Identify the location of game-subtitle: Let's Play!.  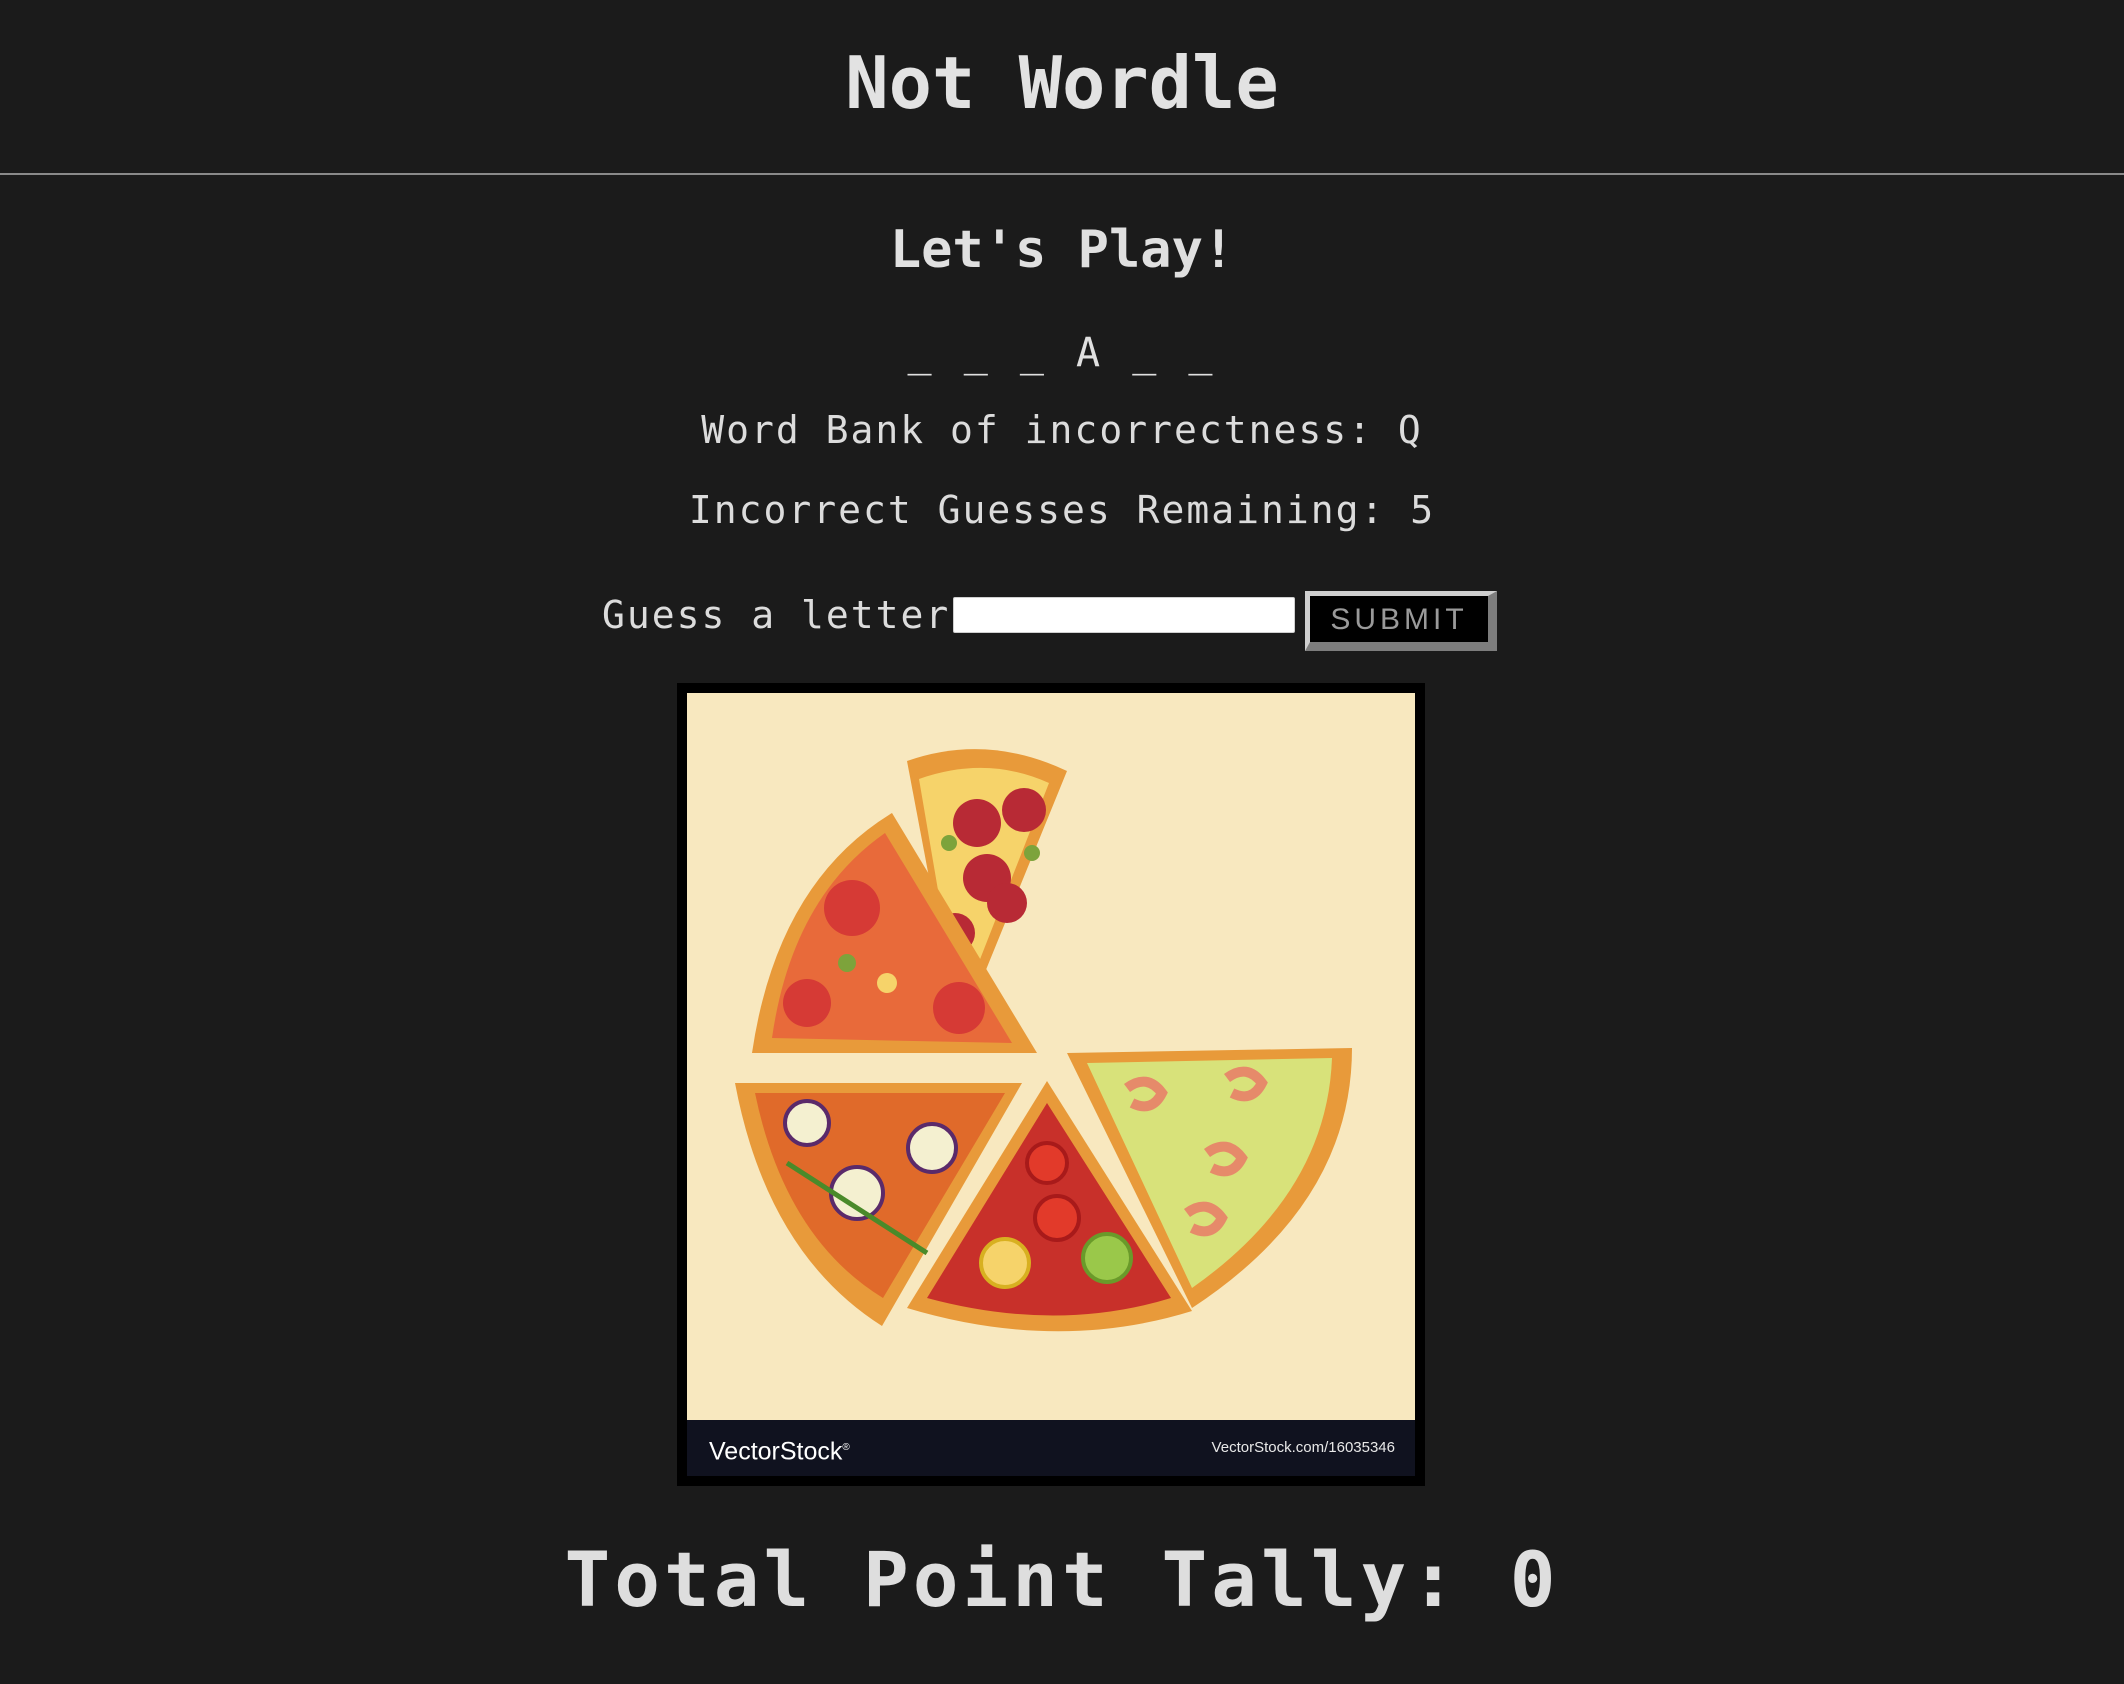
(1062, 250).